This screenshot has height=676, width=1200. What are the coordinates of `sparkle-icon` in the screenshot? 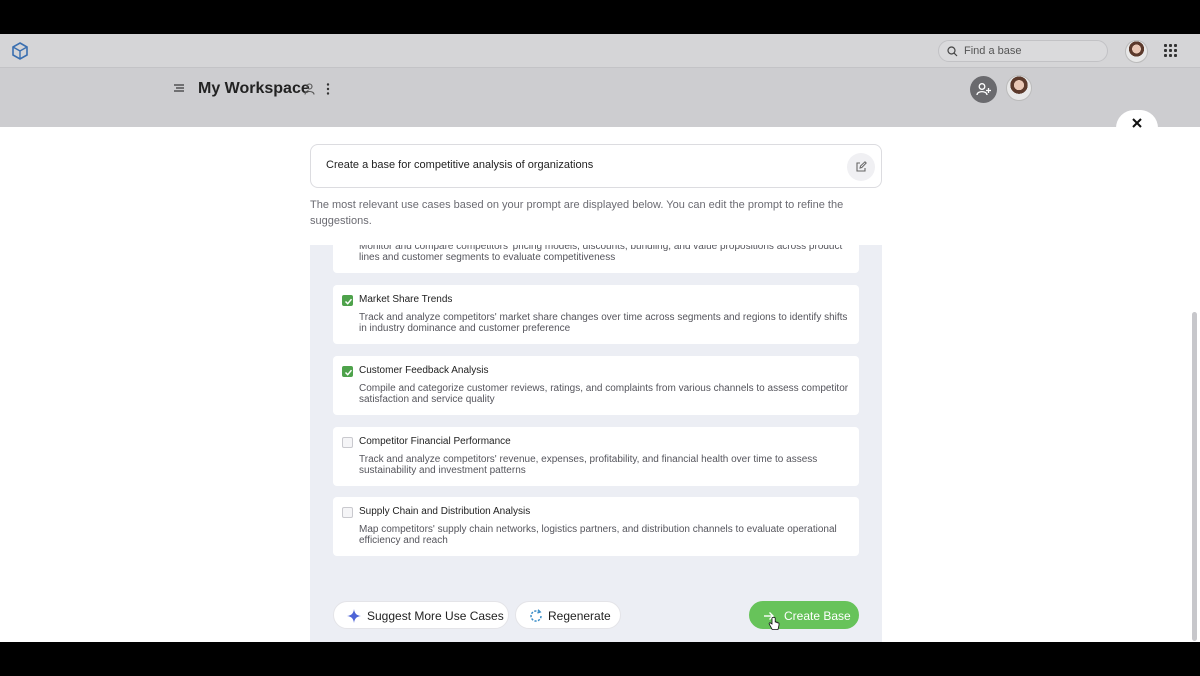 It's located at (354, 616).